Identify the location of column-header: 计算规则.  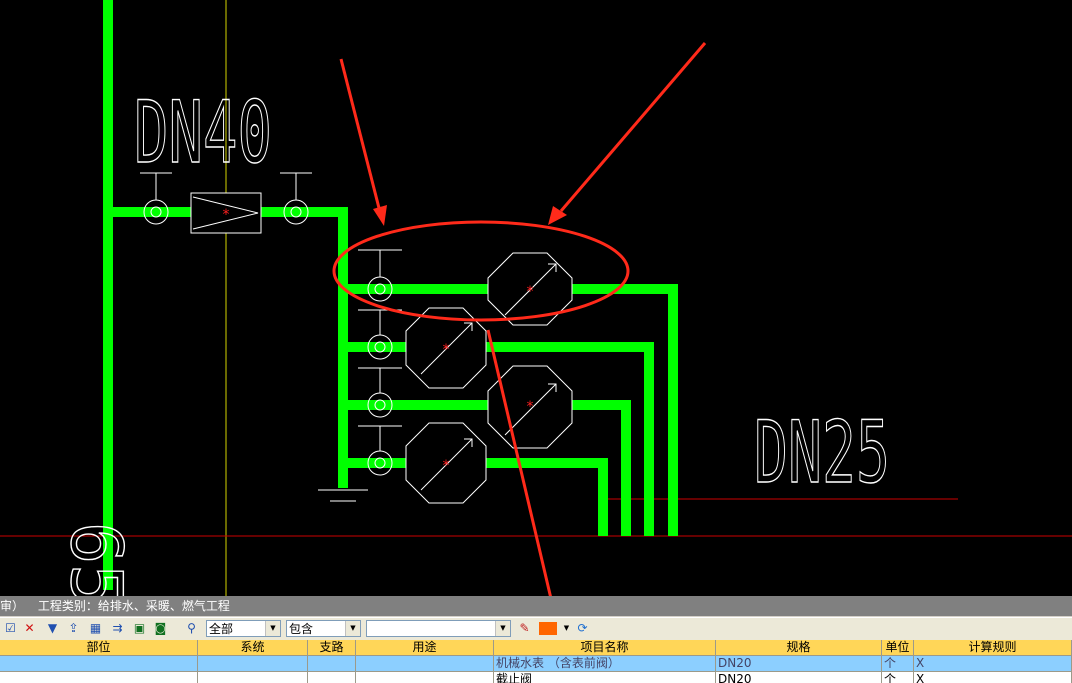
(993, 648).